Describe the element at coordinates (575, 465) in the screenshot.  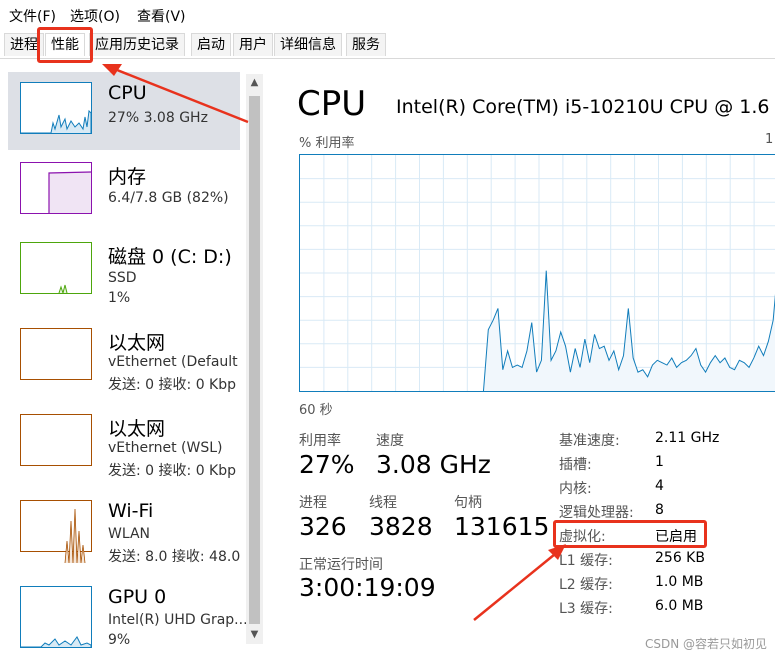
I see `sockets-label: 插槽:` at that location.